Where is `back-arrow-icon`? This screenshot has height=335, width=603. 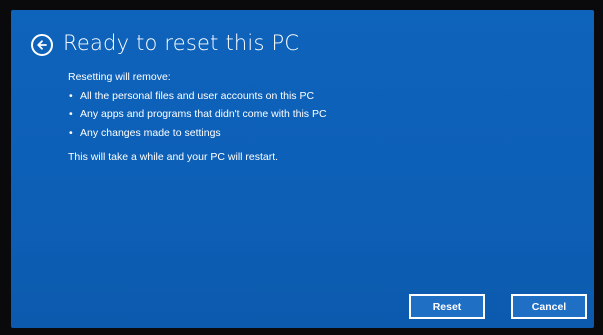
back-arrow-icon is located at coordinates (42, 45).